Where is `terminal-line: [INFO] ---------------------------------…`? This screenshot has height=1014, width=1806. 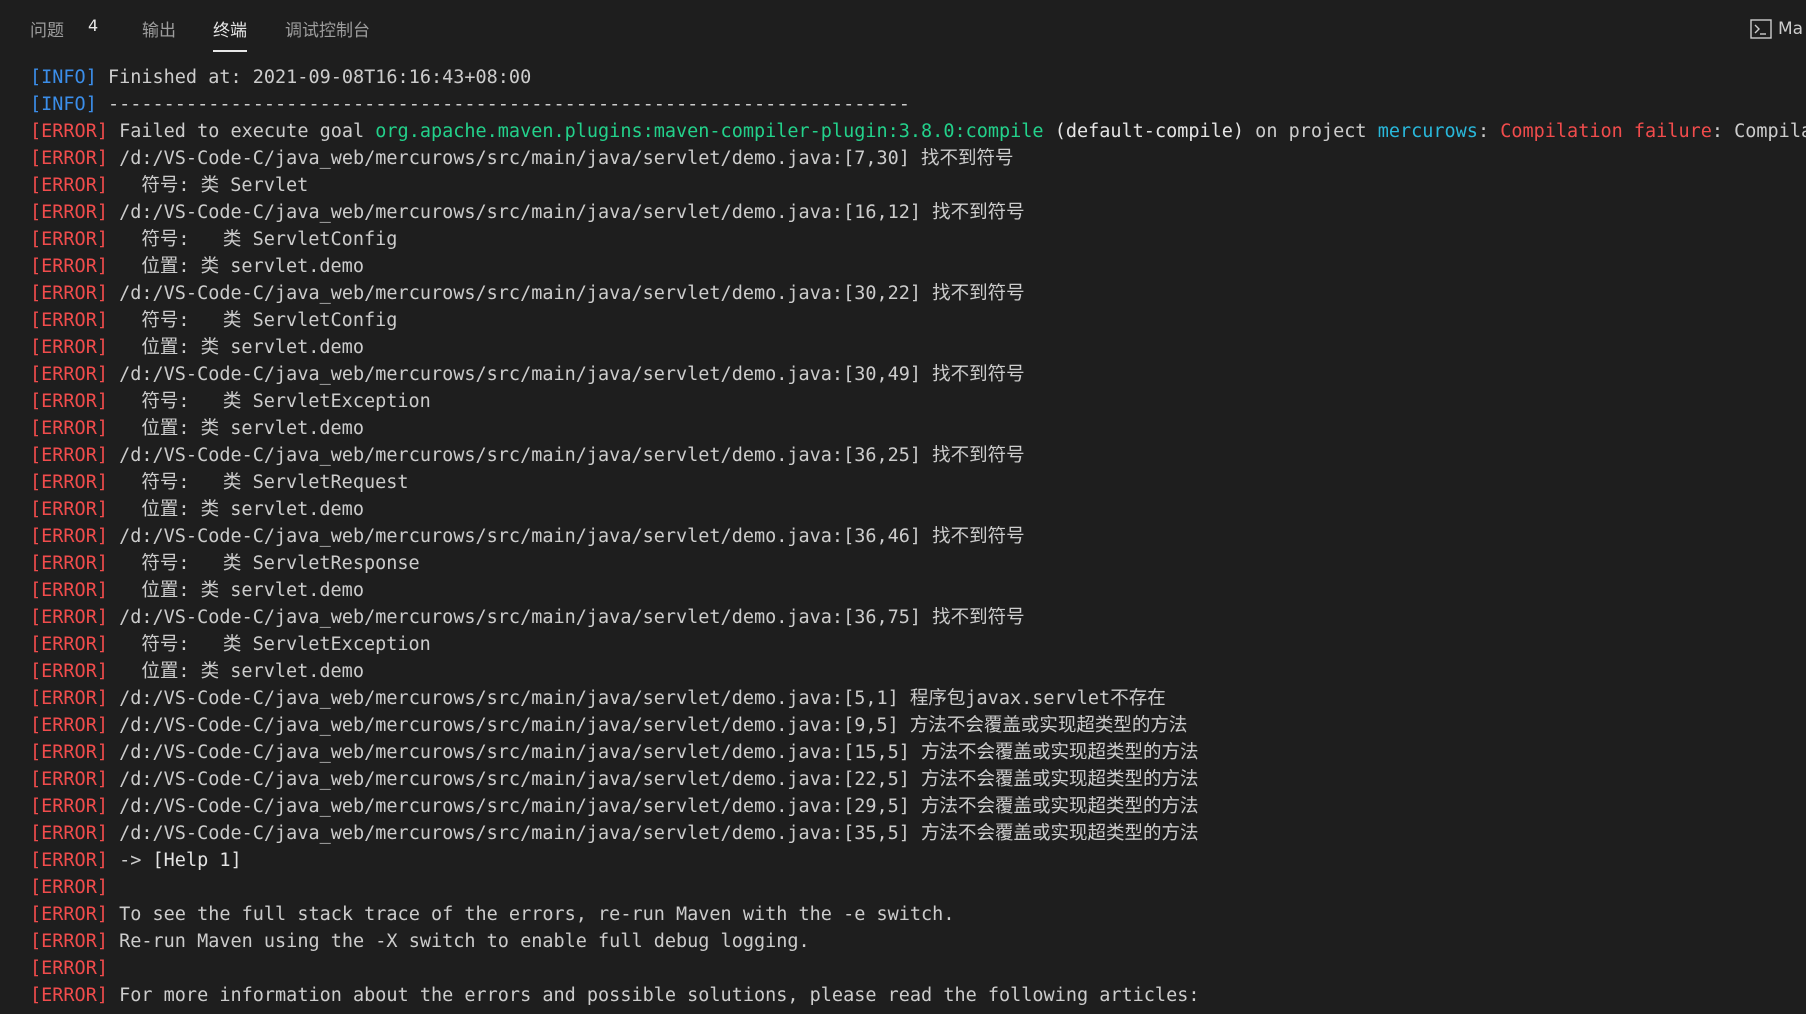
terminal-line: [INFO] ---------------------------------… is located at coordinates (918, 104).